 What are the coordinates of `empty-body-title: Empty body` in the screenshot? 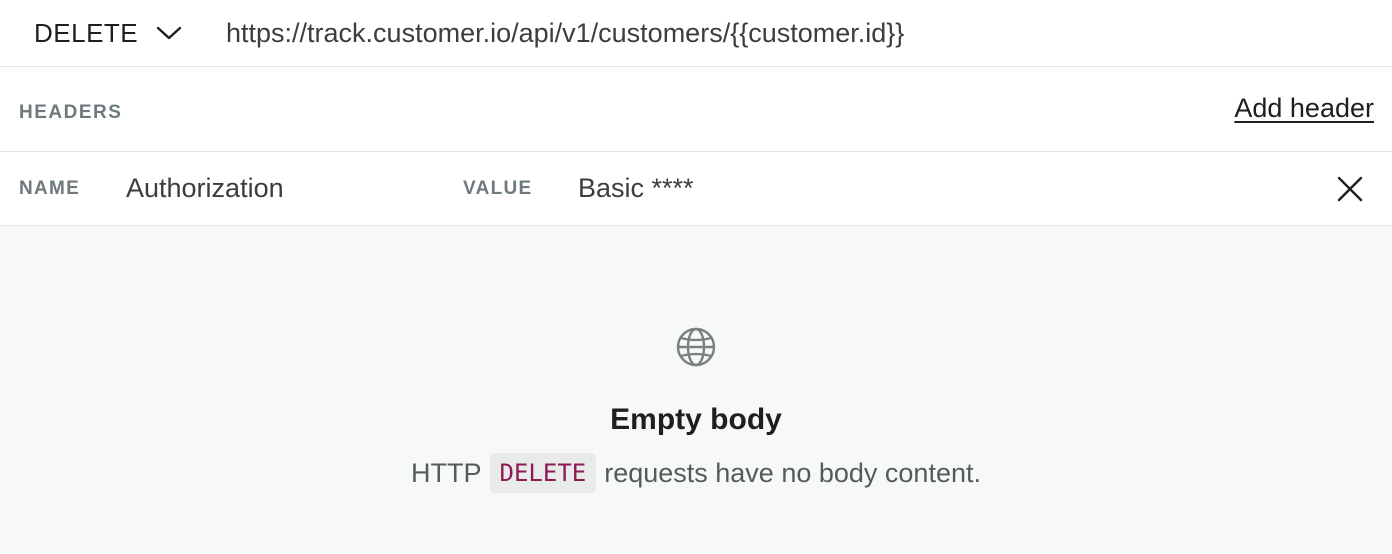 It's located at (696, 419).